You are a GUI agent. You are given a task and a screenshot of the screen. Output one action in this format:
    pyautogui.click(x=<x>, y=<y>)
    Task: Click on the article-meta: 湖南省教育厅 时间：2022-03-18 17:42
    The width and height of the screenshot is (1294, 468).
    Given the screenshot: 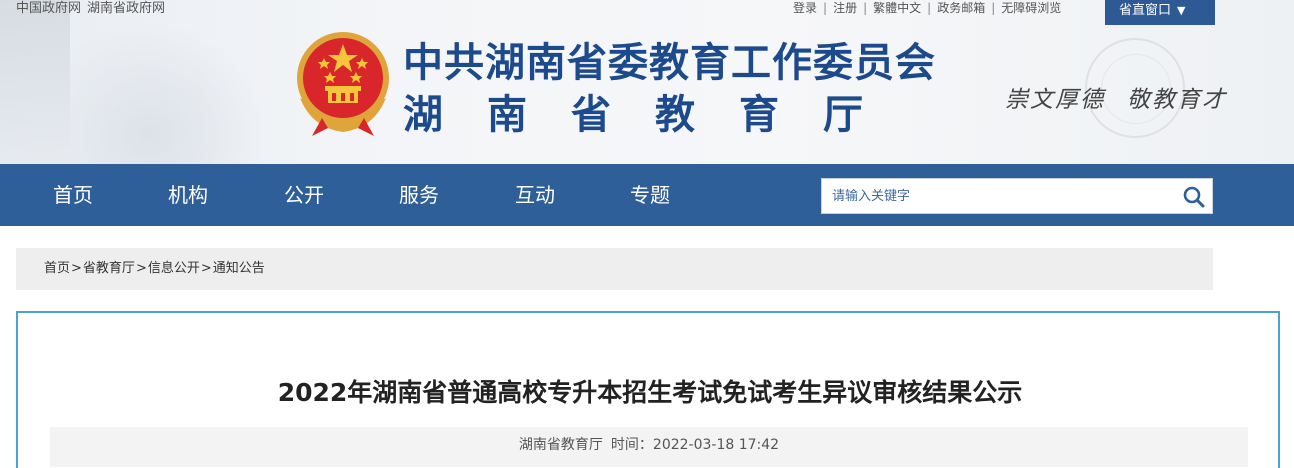 What is the action you would take?
    pyautogui.click(x=649, y=447)
    